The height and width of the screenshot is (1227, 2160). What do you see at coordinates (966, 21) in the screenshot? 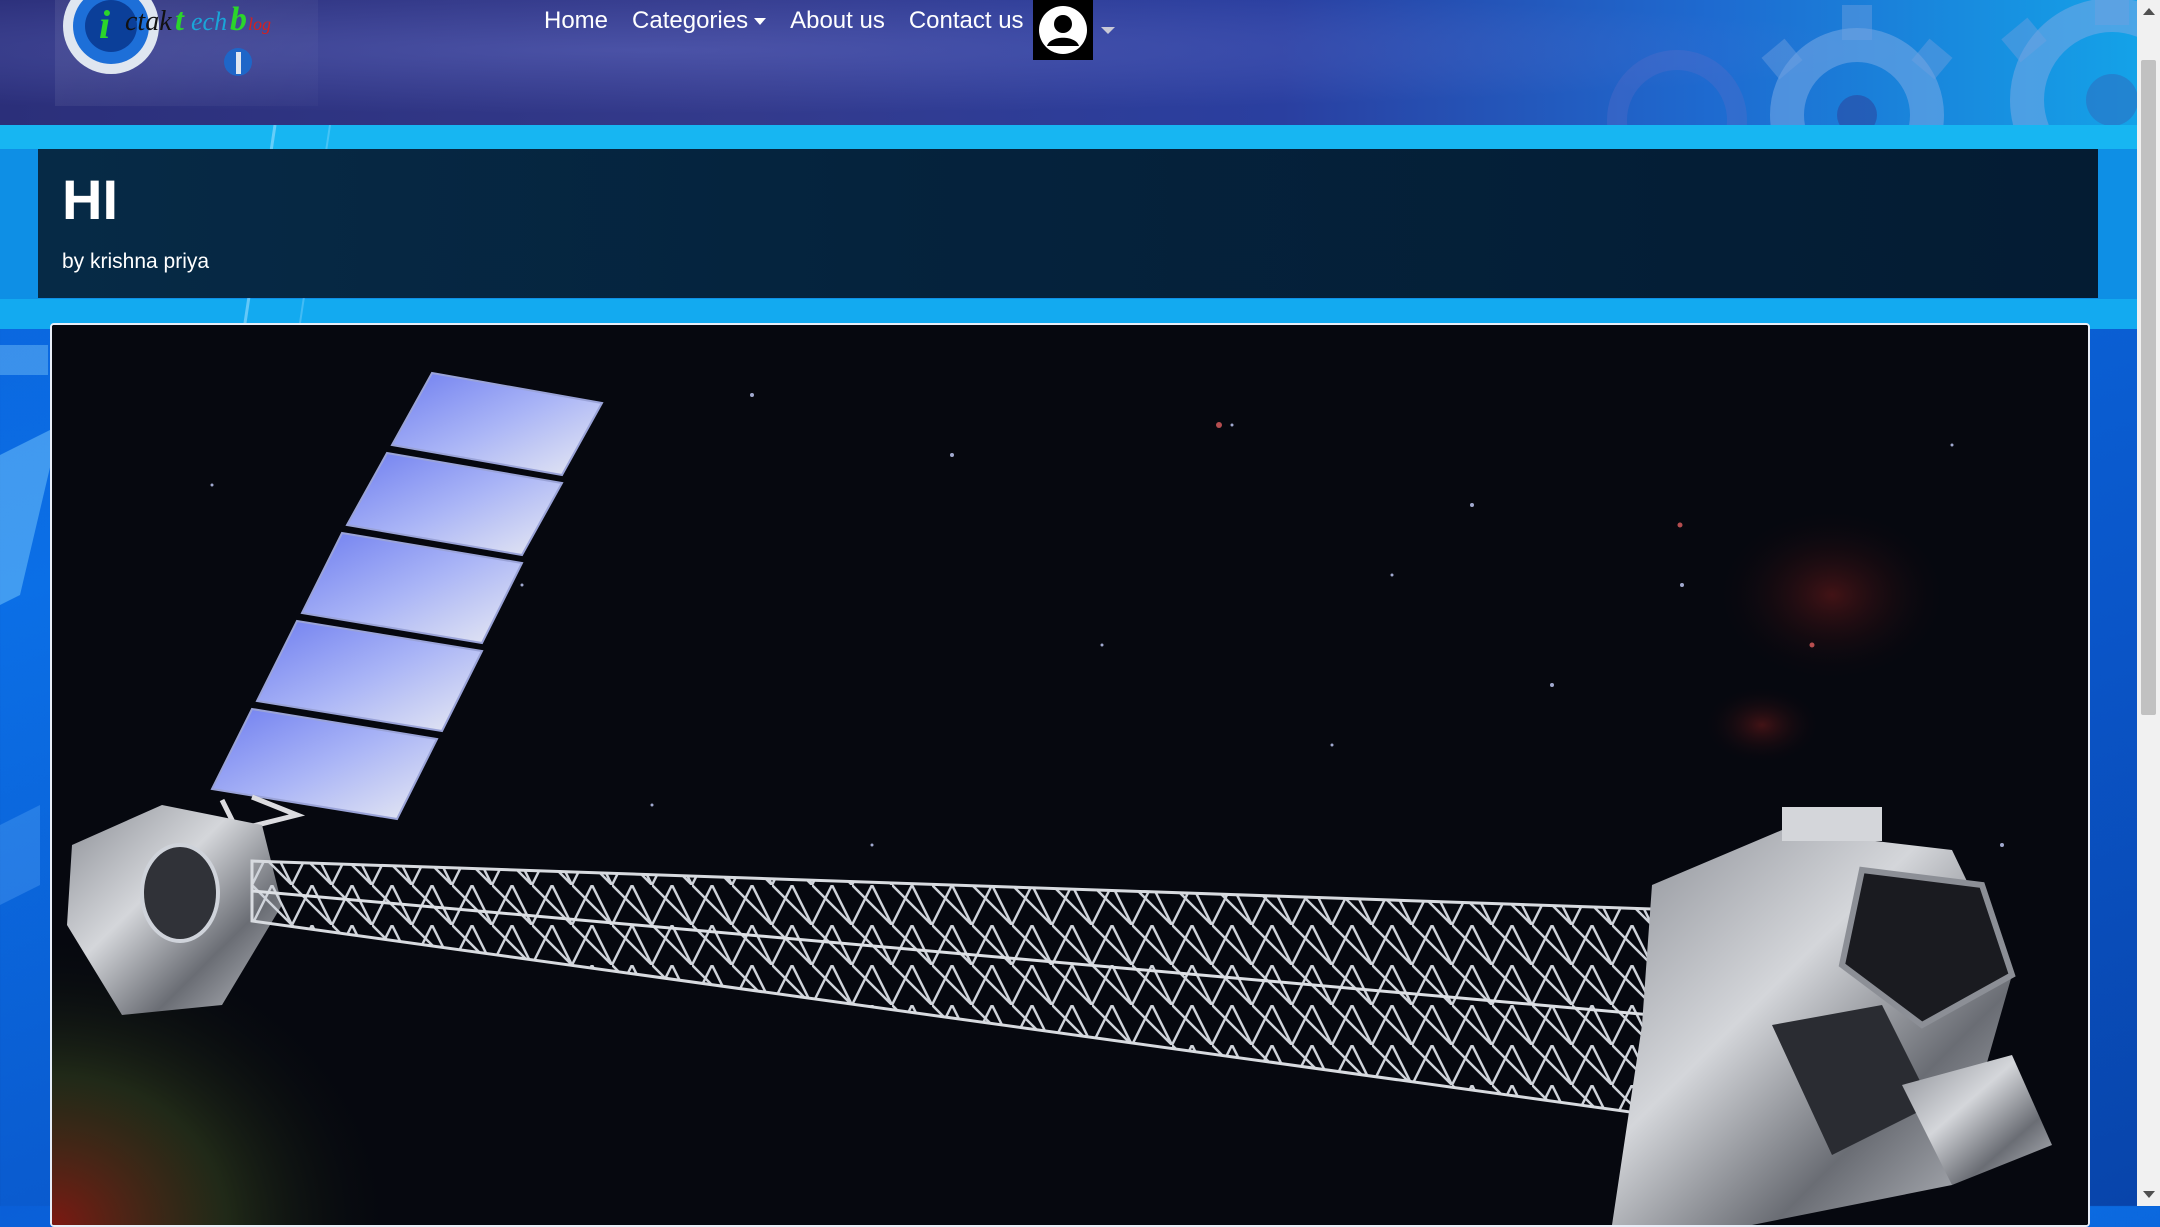
I see `nav-contact-link: Contact us` at bounding box center [966, 21].